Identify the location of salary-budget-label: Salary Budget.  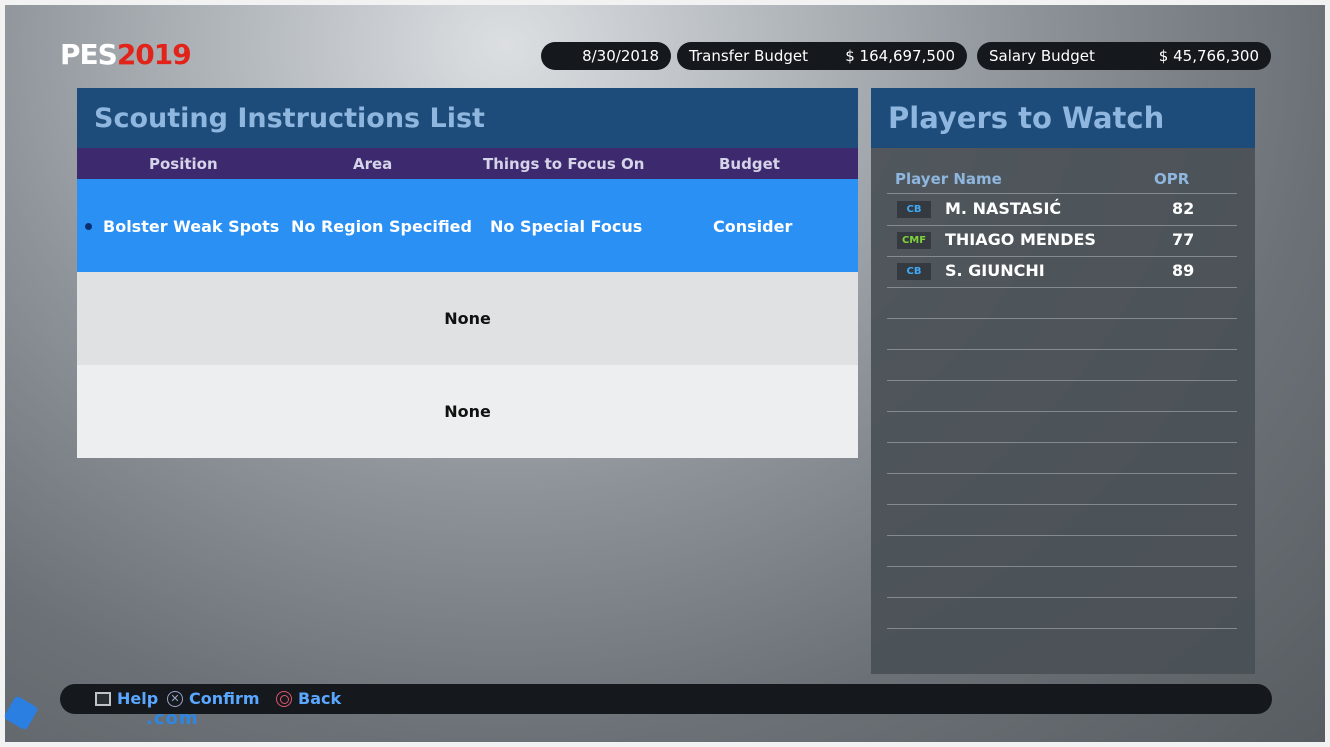
(1042, 56).